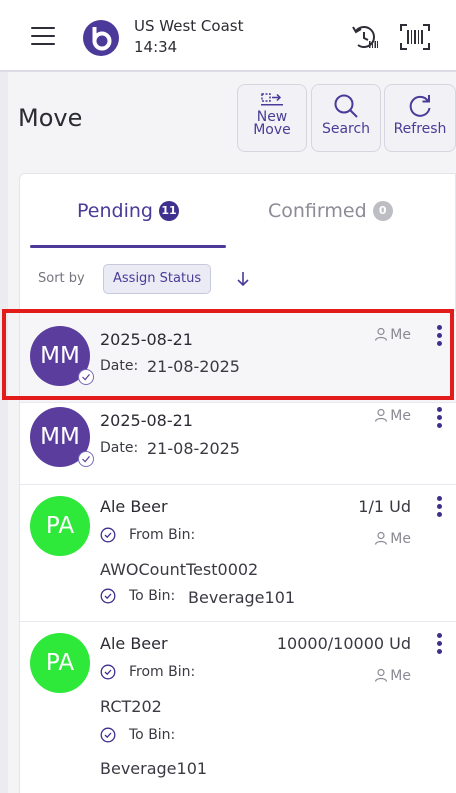 This screenshot has width=456, height=793. Describe the element at coordinates (157, 279) in the screenshot. I see `sort-field-chip: Assign Status` at that location.